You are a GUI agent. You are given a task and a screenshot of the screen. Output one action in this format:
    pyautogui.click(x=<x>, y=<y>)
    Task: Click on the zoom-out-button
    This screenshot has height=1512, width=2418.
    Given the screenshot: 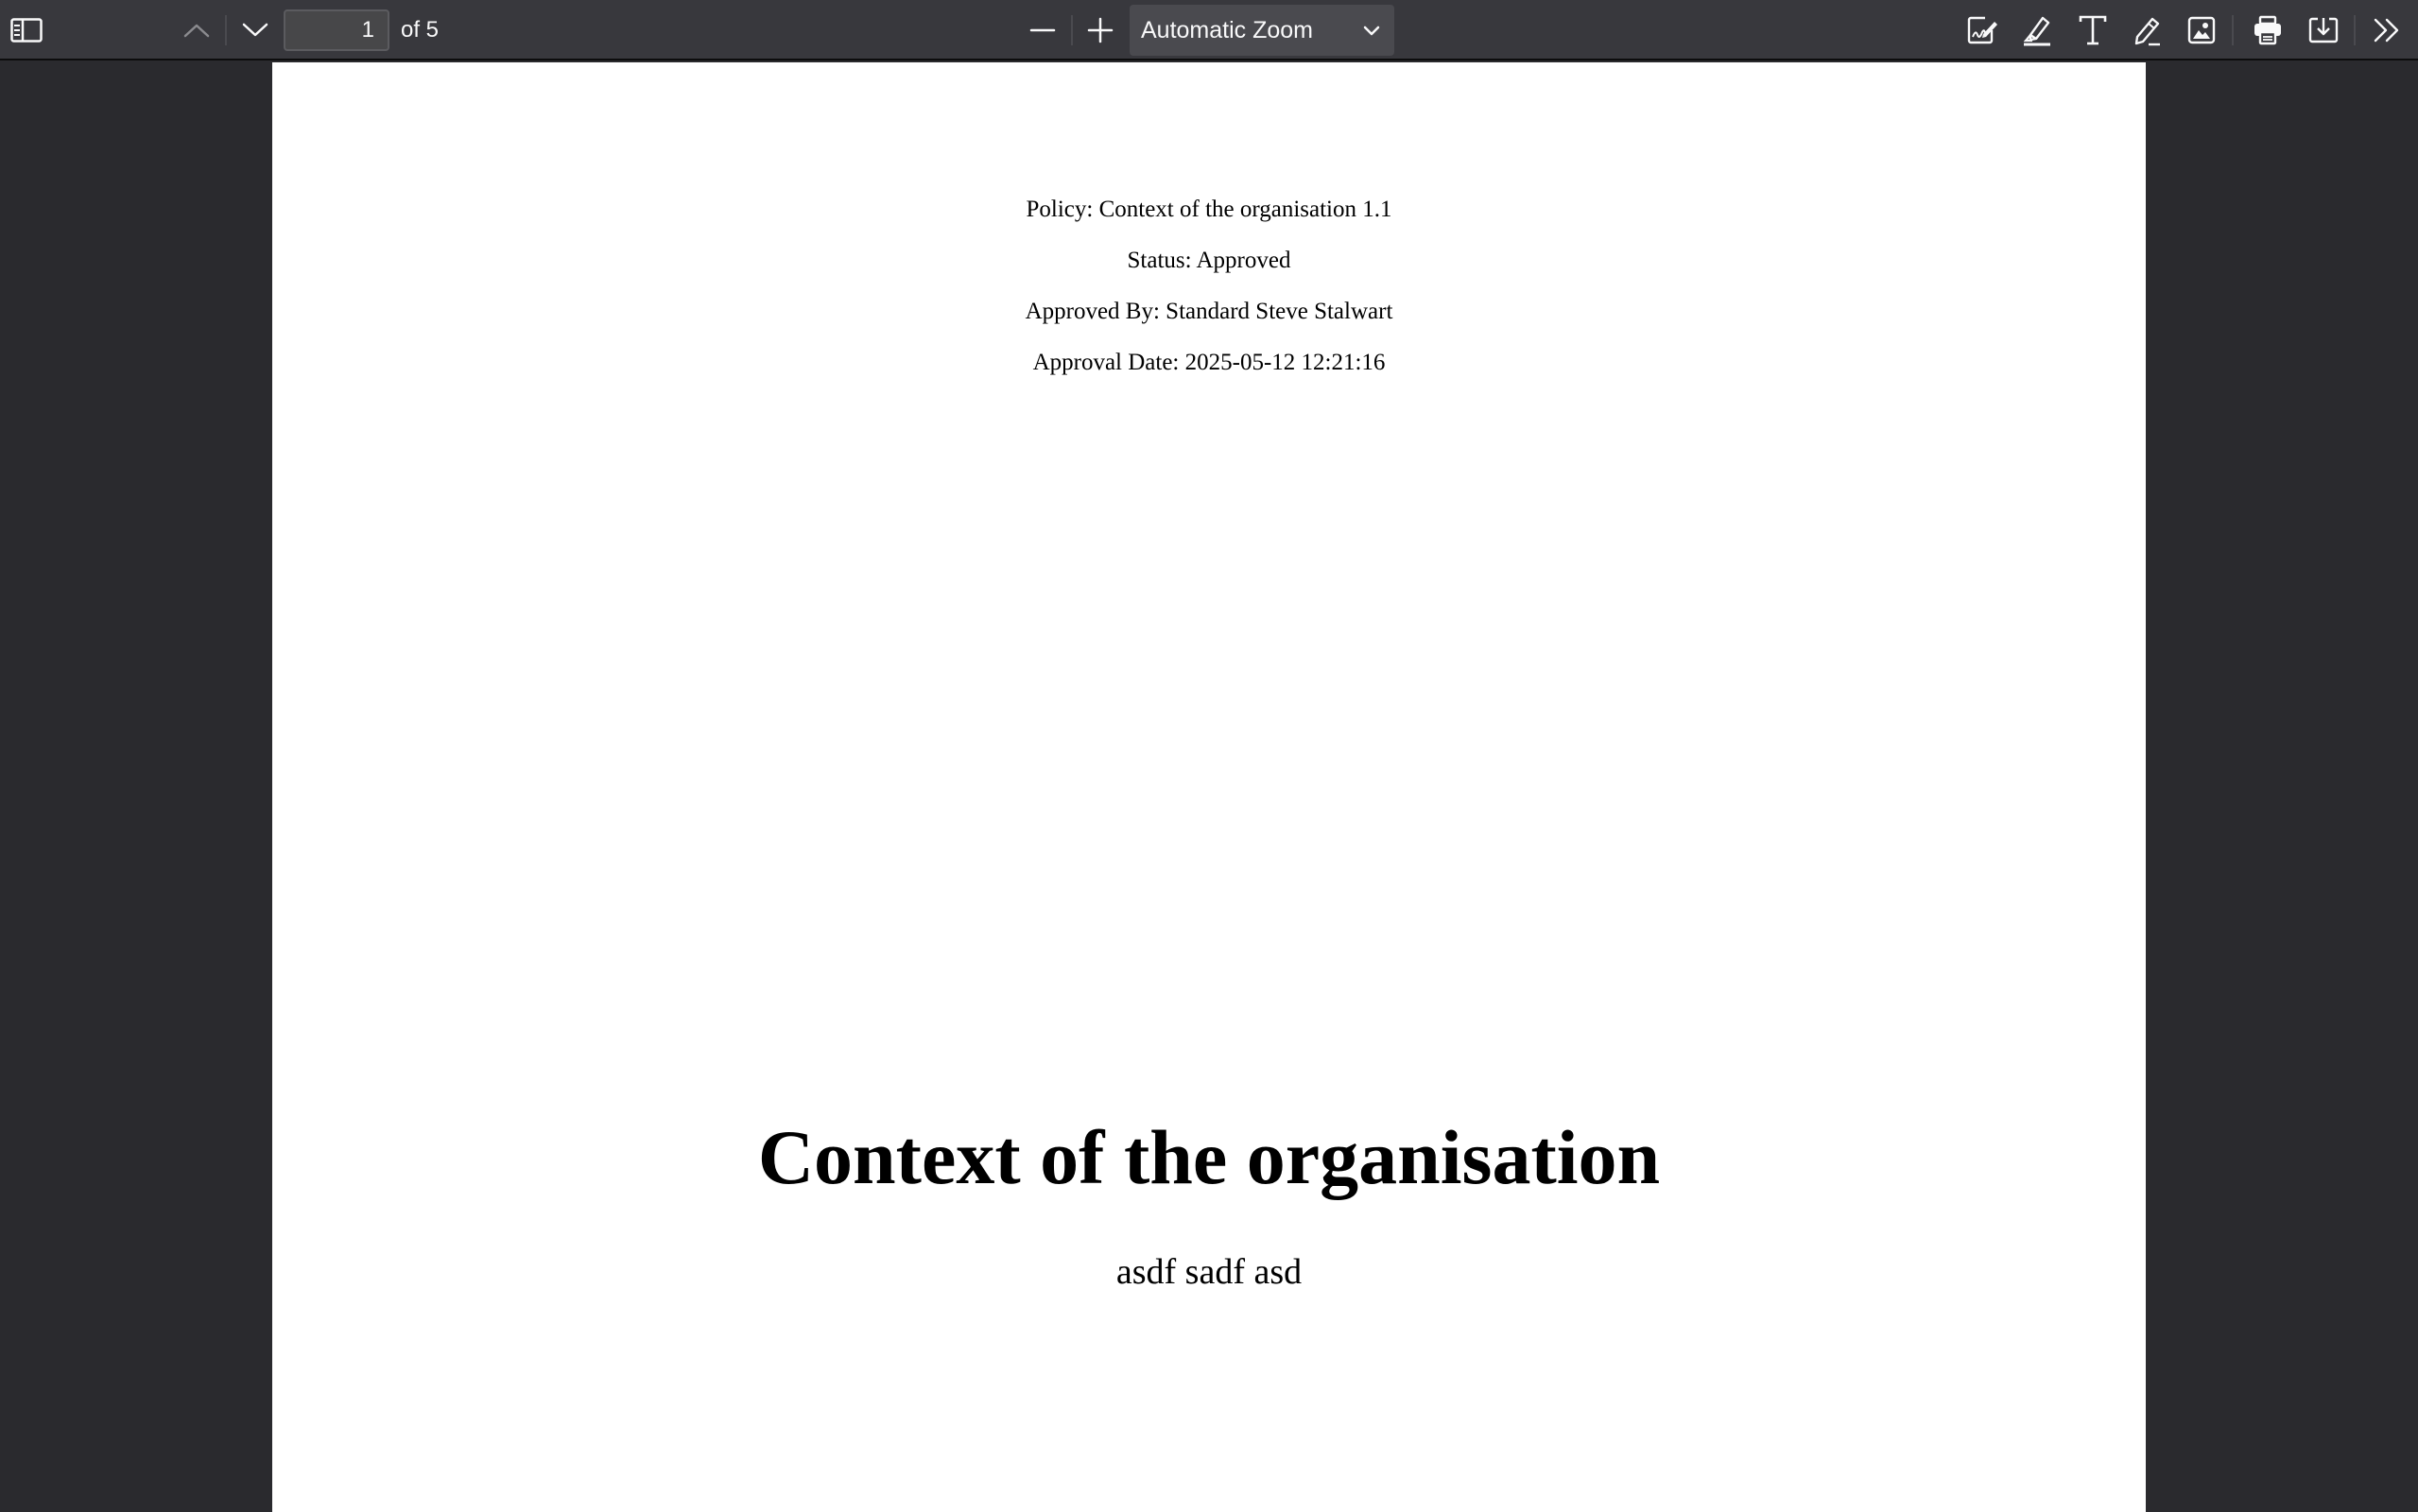 What is the action you would take?
    pyautogui.click(x=1043, y=30)
    